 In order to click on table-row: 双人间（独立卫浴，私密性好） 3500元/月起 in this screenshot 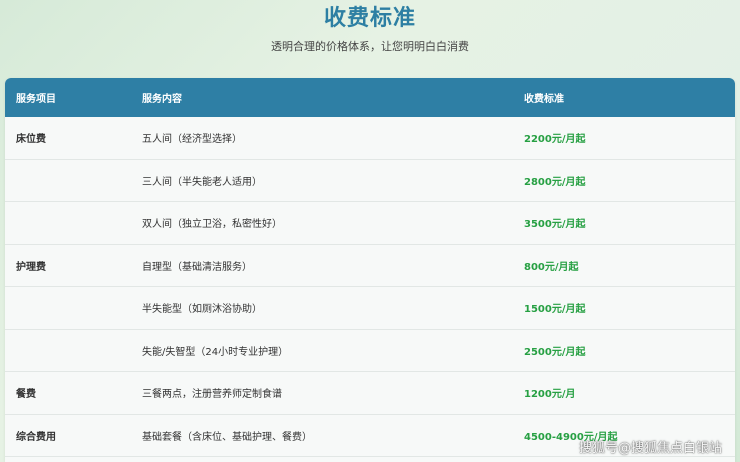, I will do `click(370, 223)`.